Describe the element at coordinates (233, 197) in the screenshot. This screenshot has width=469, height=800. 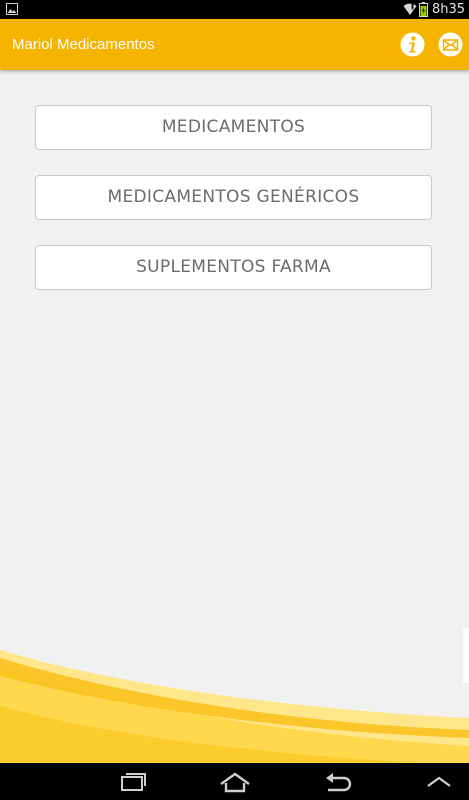
I see `medicamentos-genericos-button: MEDICAMENTOS GENÉRICOS` at that location.